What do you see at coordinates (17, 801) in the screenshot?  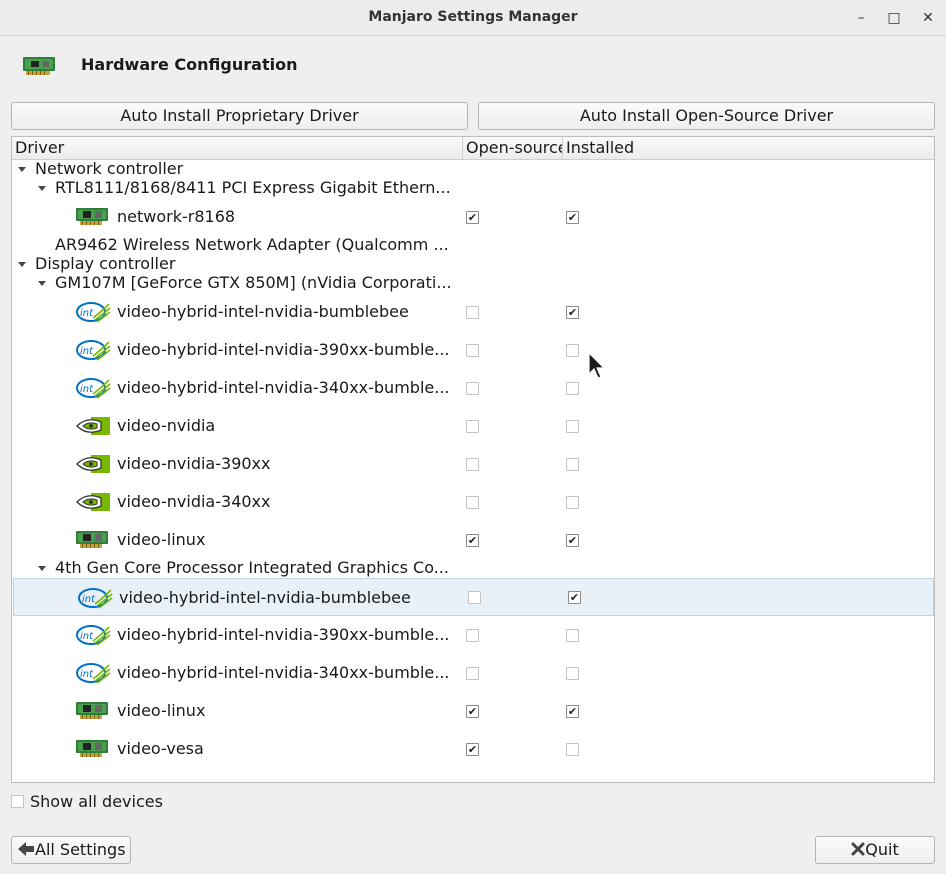 I see `show-all-checkbox` at bounding box center [17, 801].